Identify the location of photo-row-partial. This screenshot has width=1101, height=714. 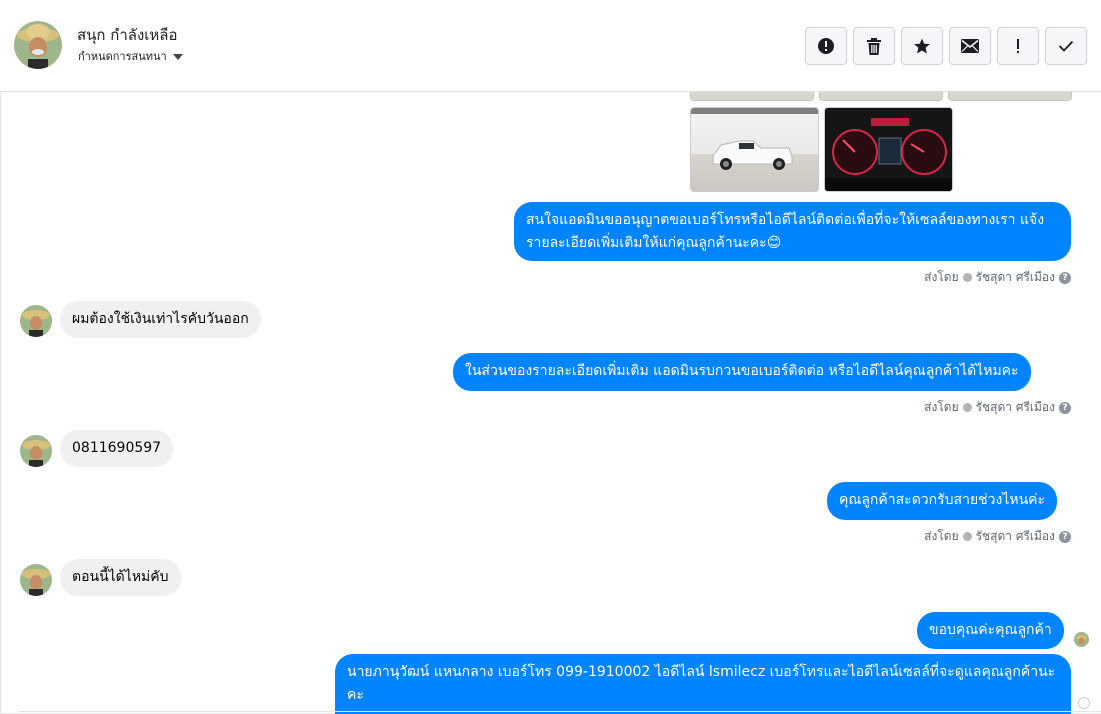
(881, 96).